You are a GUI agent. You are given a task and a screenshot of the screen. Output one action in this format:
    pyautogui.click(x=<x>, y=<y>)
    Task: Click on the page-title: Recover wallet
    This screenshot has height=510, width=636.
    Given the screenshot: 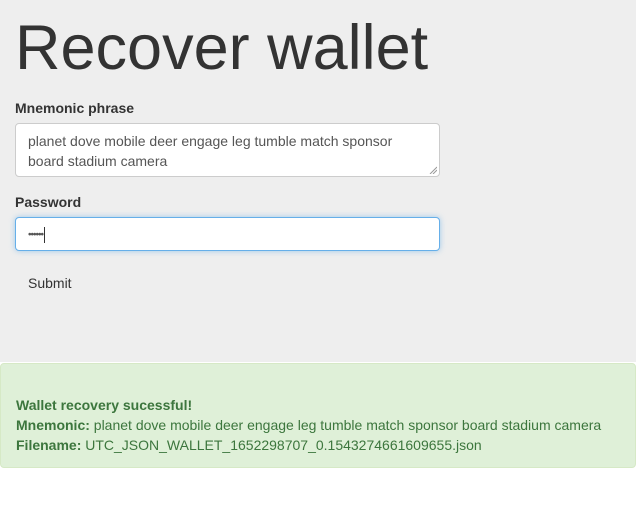 What is the action you would take?
    pyautogui.click(x=222, y=48)
    